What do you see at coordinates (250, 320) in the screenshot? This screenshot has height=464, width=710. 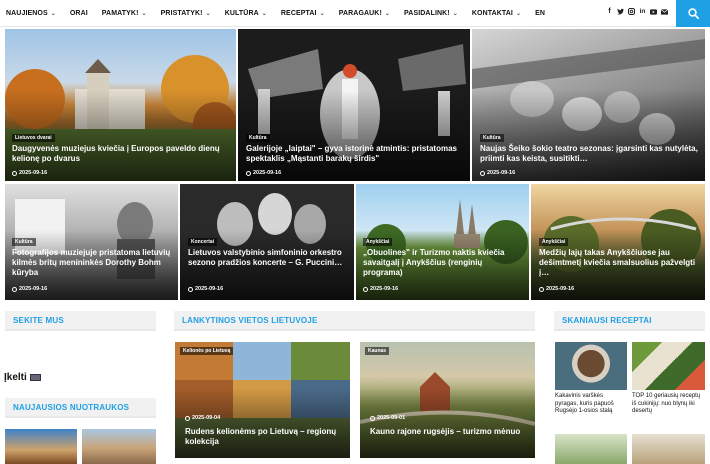 I see `section-title: LANKYTINOS VIETOS LIETUVOJE` at bounding box center [250, 320].